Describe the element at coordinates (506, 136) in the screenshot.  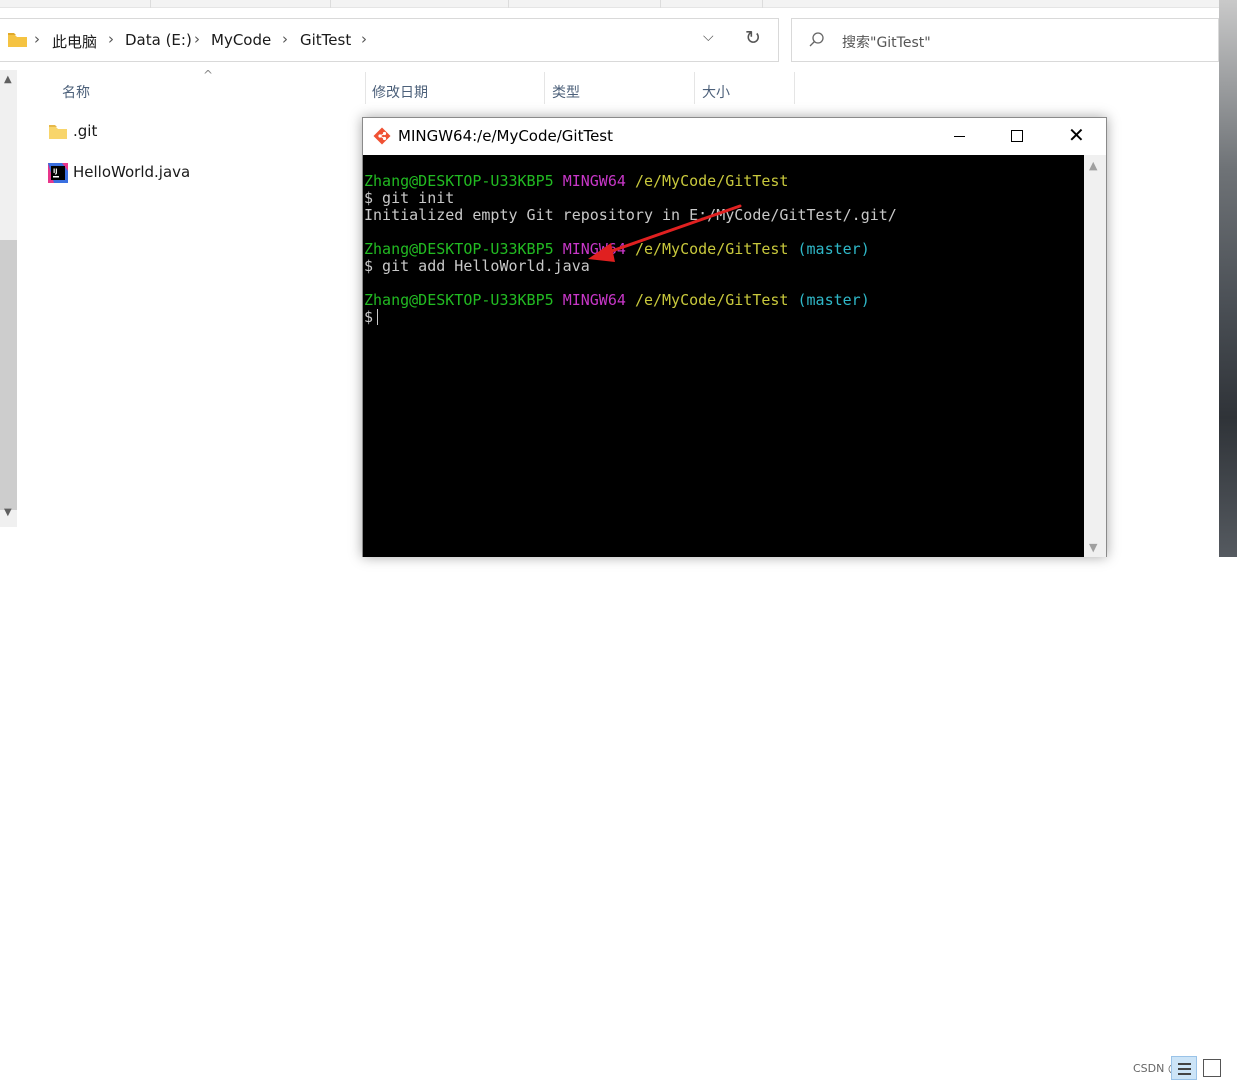
I see `terminal-title: MINGW64:/e/MyCode/GitTest` at that location.